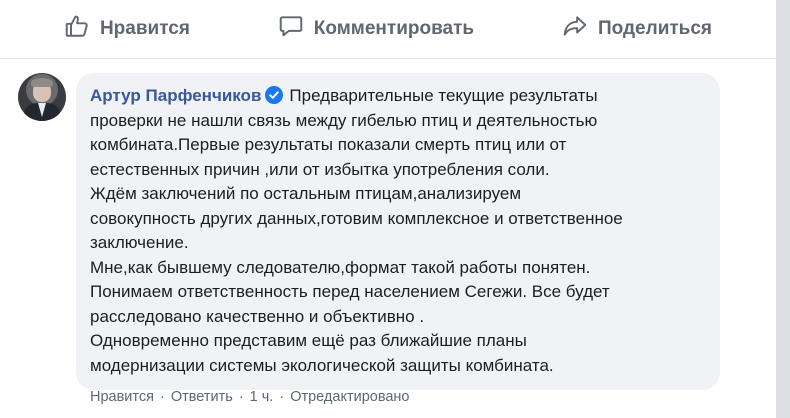 The height and width of the screenshot is (418, 790). What do you see at coordinates (262, 397) in the screenshot?
I see `comment-timestamp: 1 ч.` at bounding box center [262, 397].